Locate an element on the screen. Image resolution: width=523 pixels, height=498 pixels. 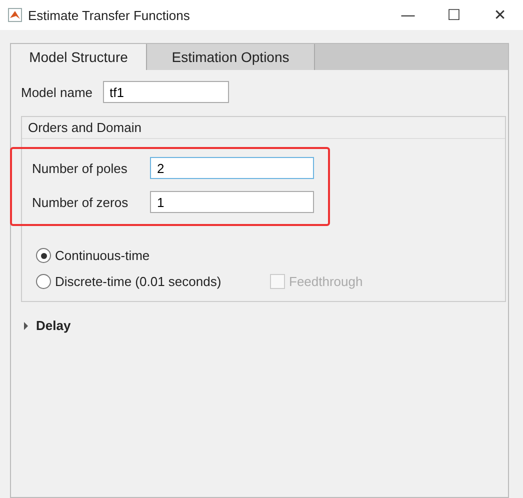
field-label: Number of poles is located at coordinates (80, 168).